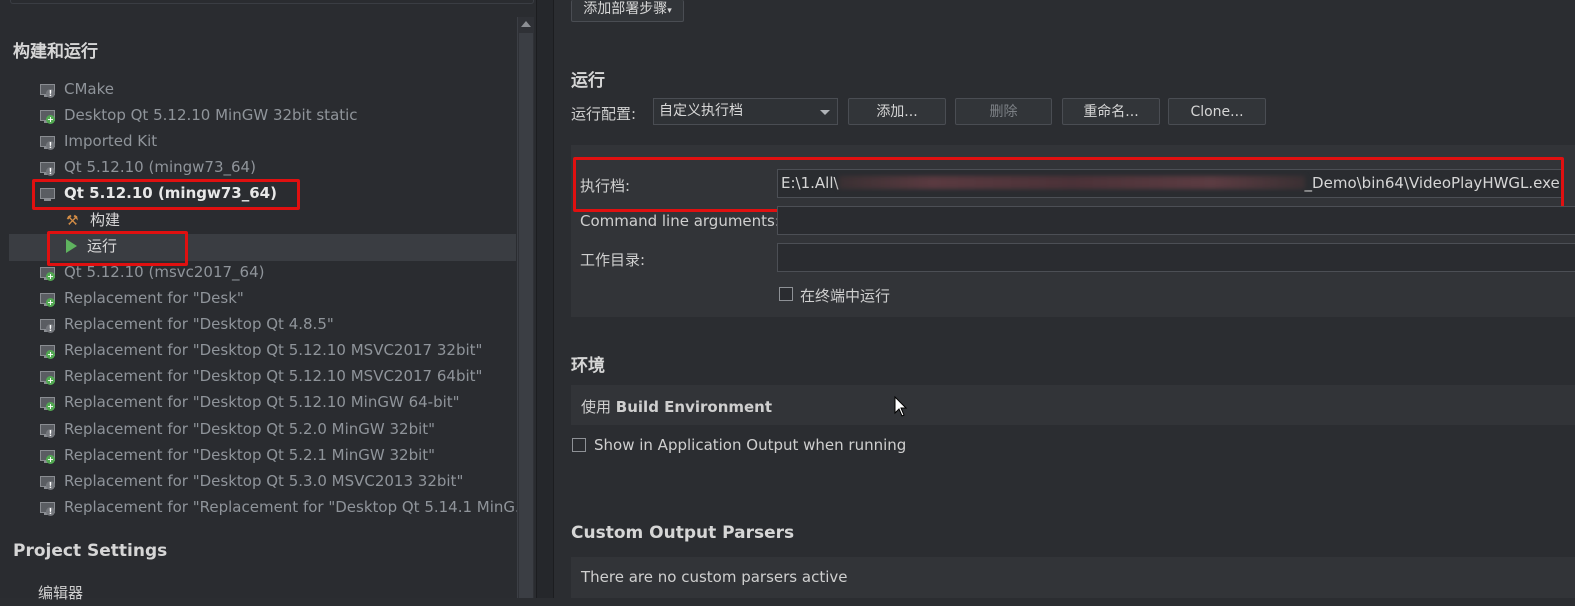  I want to click on working-dir-label: 工作目录:, so click(613, 260).